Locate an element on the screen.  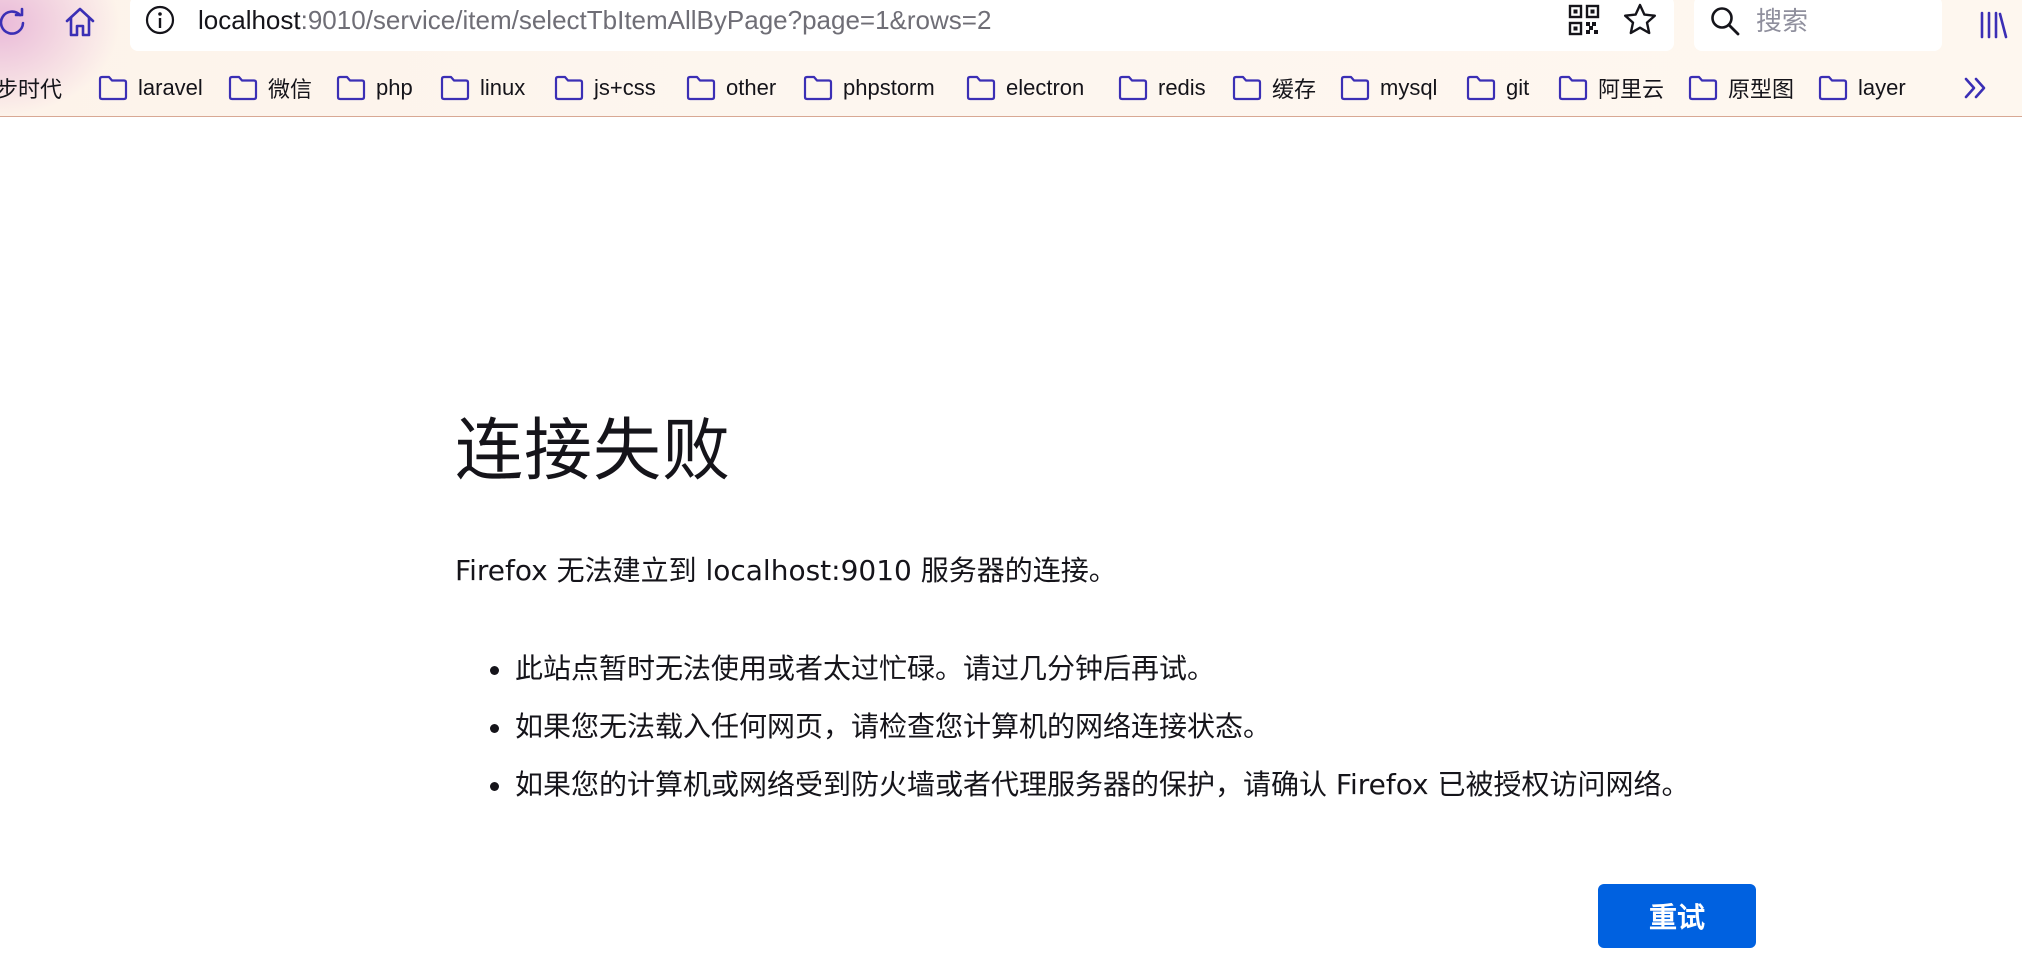
bookmark-item: js+css is located at coordinates (605, 88).